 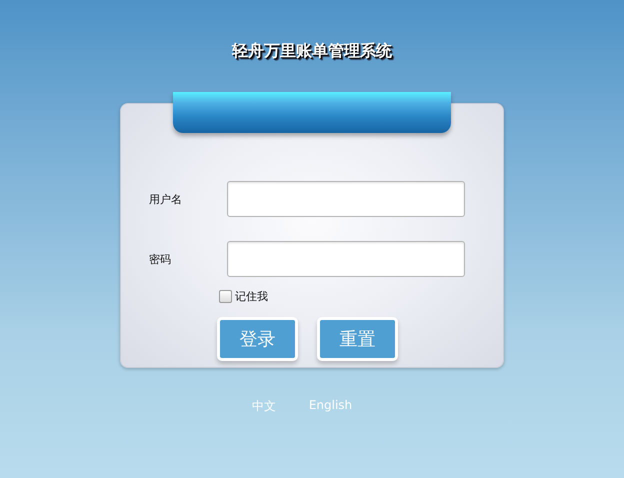 What do you see at coordinates (264, 406) in the screenshot?
I see `language-link: 中文` at bounding box center [264, 406].